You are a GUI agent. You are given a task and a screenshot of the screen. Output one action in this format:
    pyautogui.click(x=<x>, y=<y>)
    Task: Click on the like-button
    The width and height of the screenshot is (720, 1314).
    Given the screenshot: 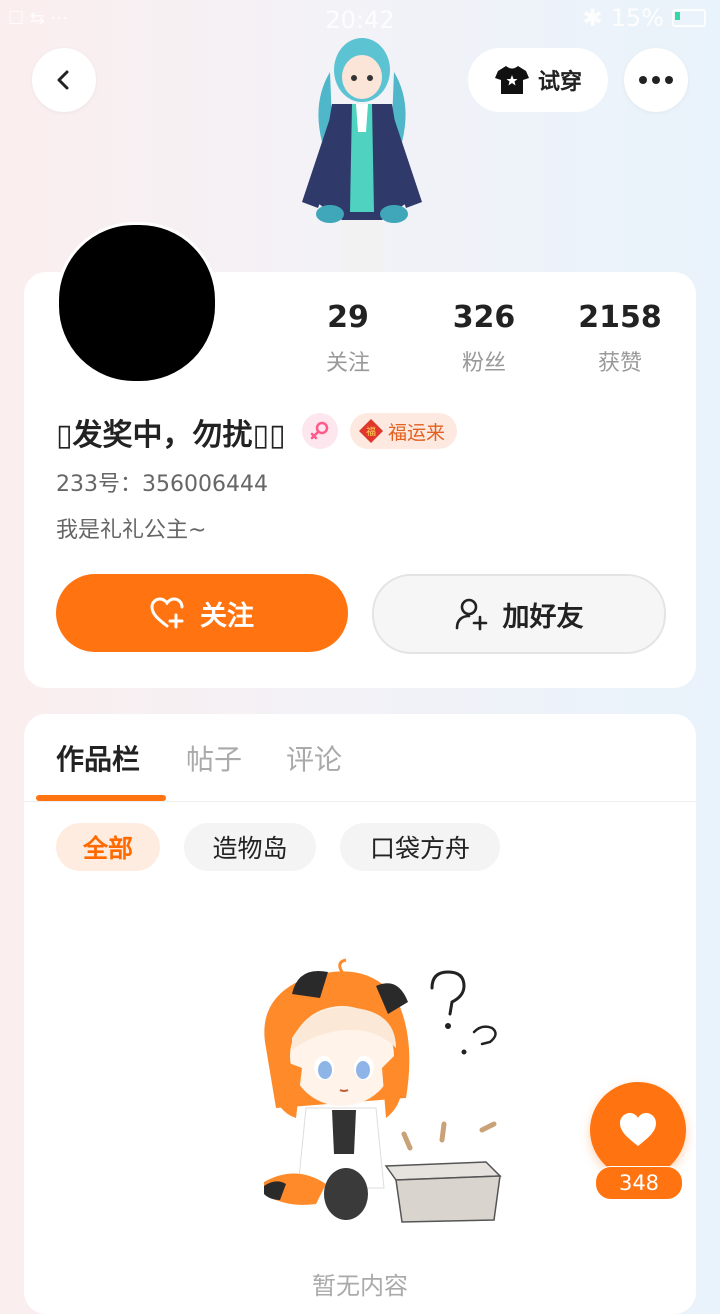 What is the action you would take?
    pyautogui.click(x=638, y=1130)
    